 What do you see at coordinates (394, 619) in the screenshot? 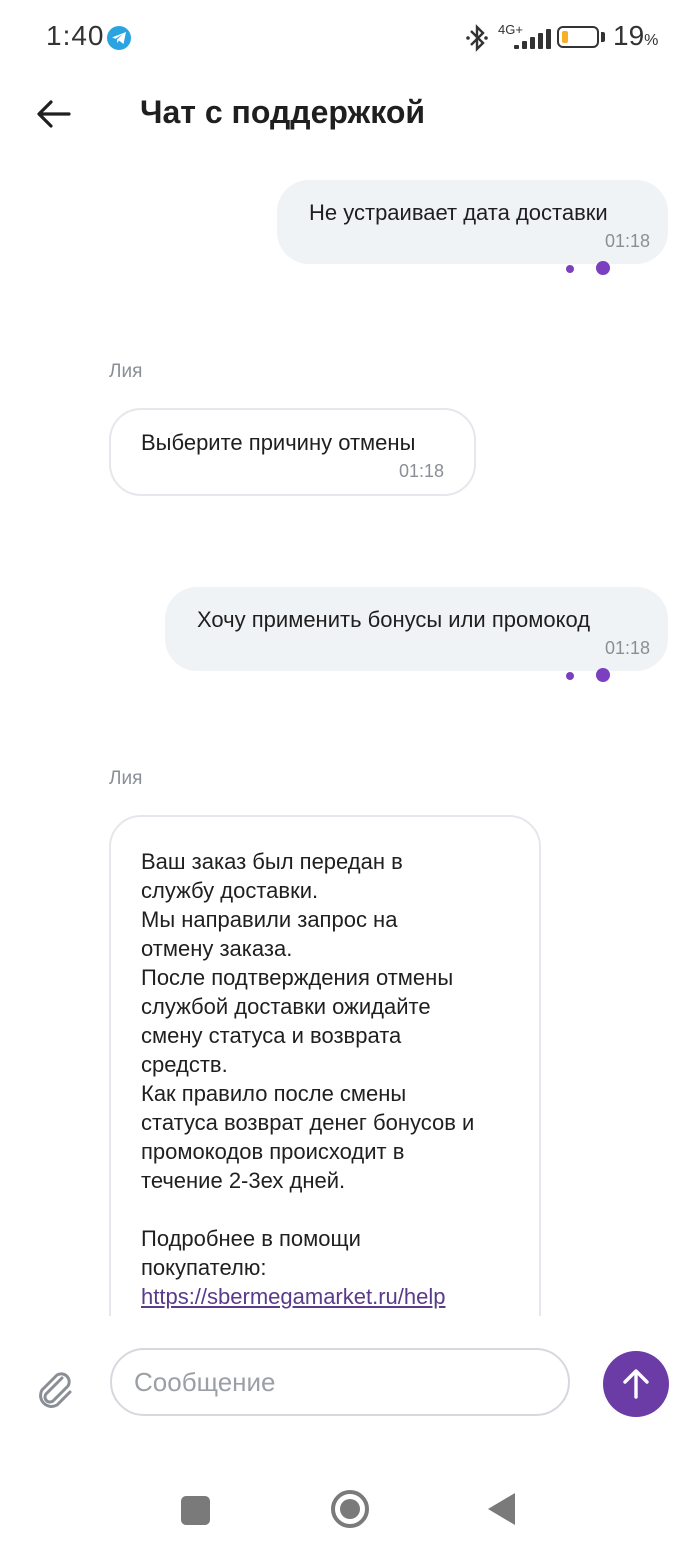
I see `message-text: Хочу применить бонусы или промокод` at bounding box center [394, 619].